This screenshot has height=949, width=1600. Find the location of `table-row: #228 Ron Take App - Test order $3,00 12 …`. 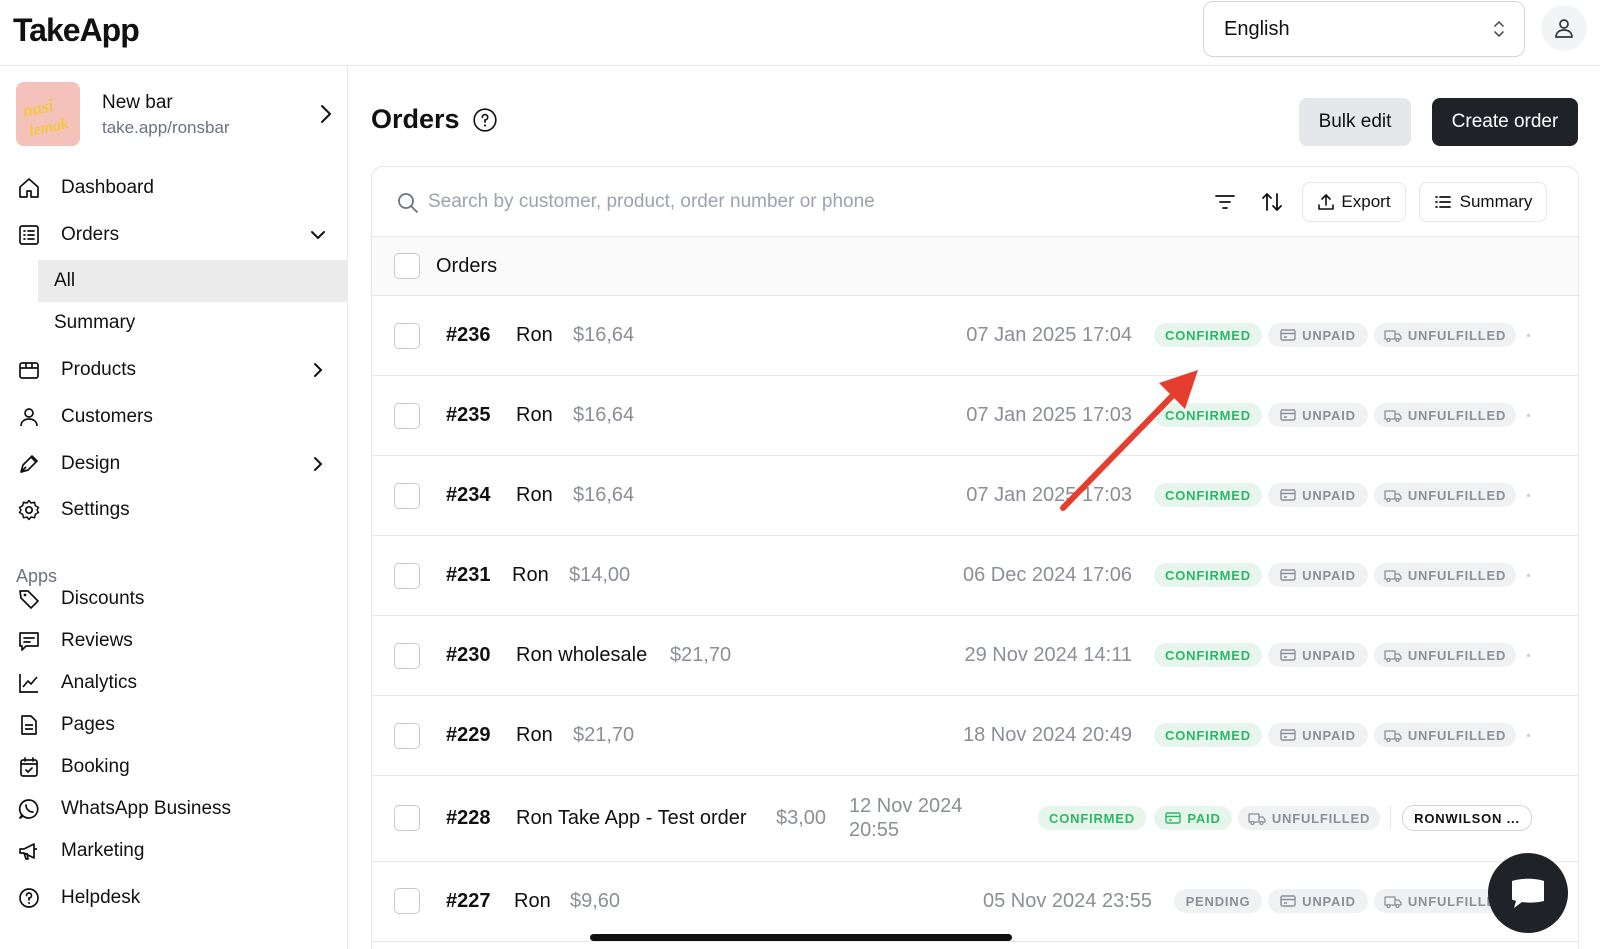

table-row: #228 Ron Take App - Test order $3,00 12 … is located at coordinates (975, 819).